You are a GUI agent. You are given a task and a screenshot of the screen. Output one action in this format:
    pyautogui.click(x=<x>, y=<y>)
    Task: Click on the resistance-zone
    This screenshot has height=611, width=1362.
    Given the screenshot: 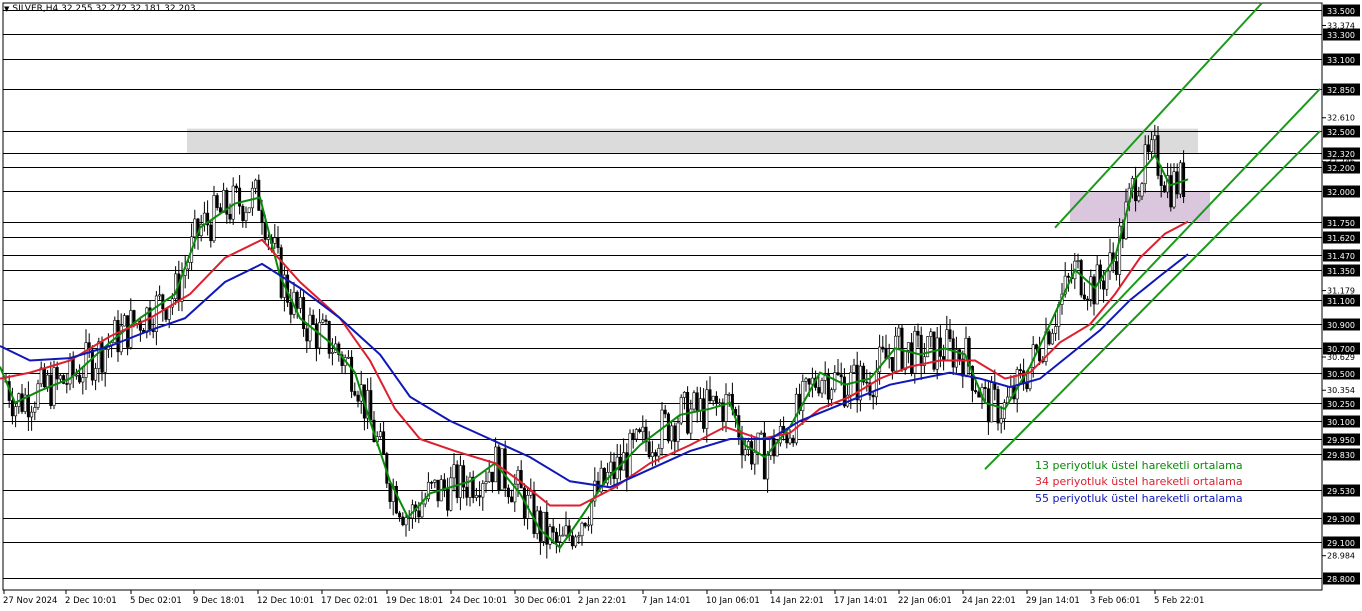 What is the action you would take?
    pyautogui.click(x=692, y=140)
    